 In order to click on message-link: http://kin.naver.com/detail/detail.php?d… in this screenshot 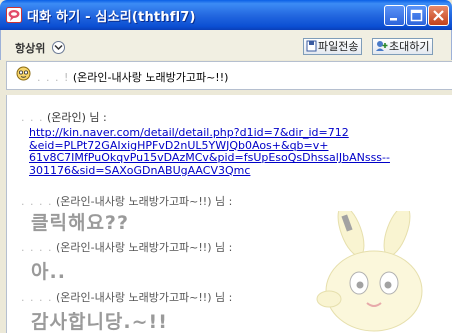, I will do `click(229, 152)`.